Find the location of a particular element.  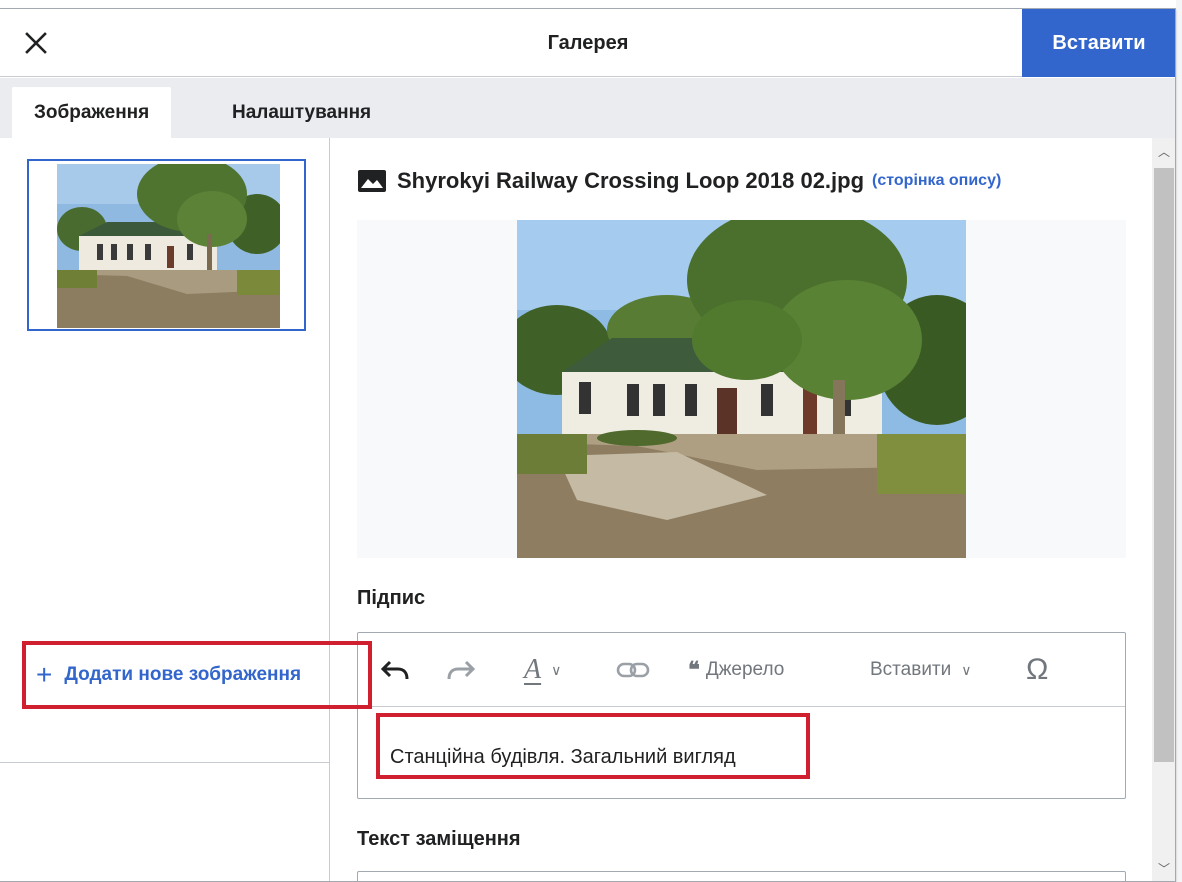

editor-toolbar: A ∨ ❝ Джерело Вставити ∨ Ω is located at coordinates (741, 670).